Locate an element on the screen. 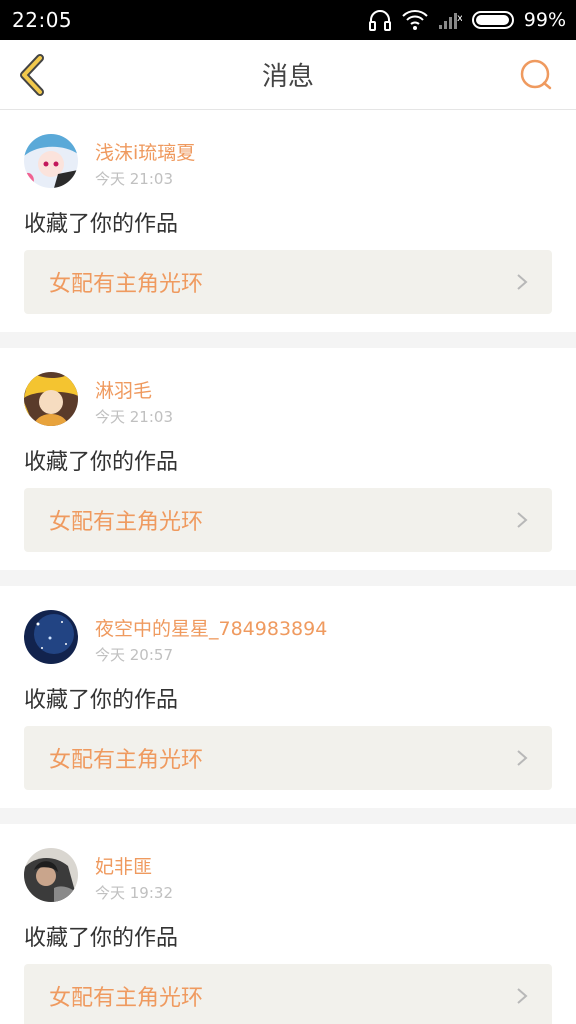  svg-text: x is located at coordinates (459, 18).